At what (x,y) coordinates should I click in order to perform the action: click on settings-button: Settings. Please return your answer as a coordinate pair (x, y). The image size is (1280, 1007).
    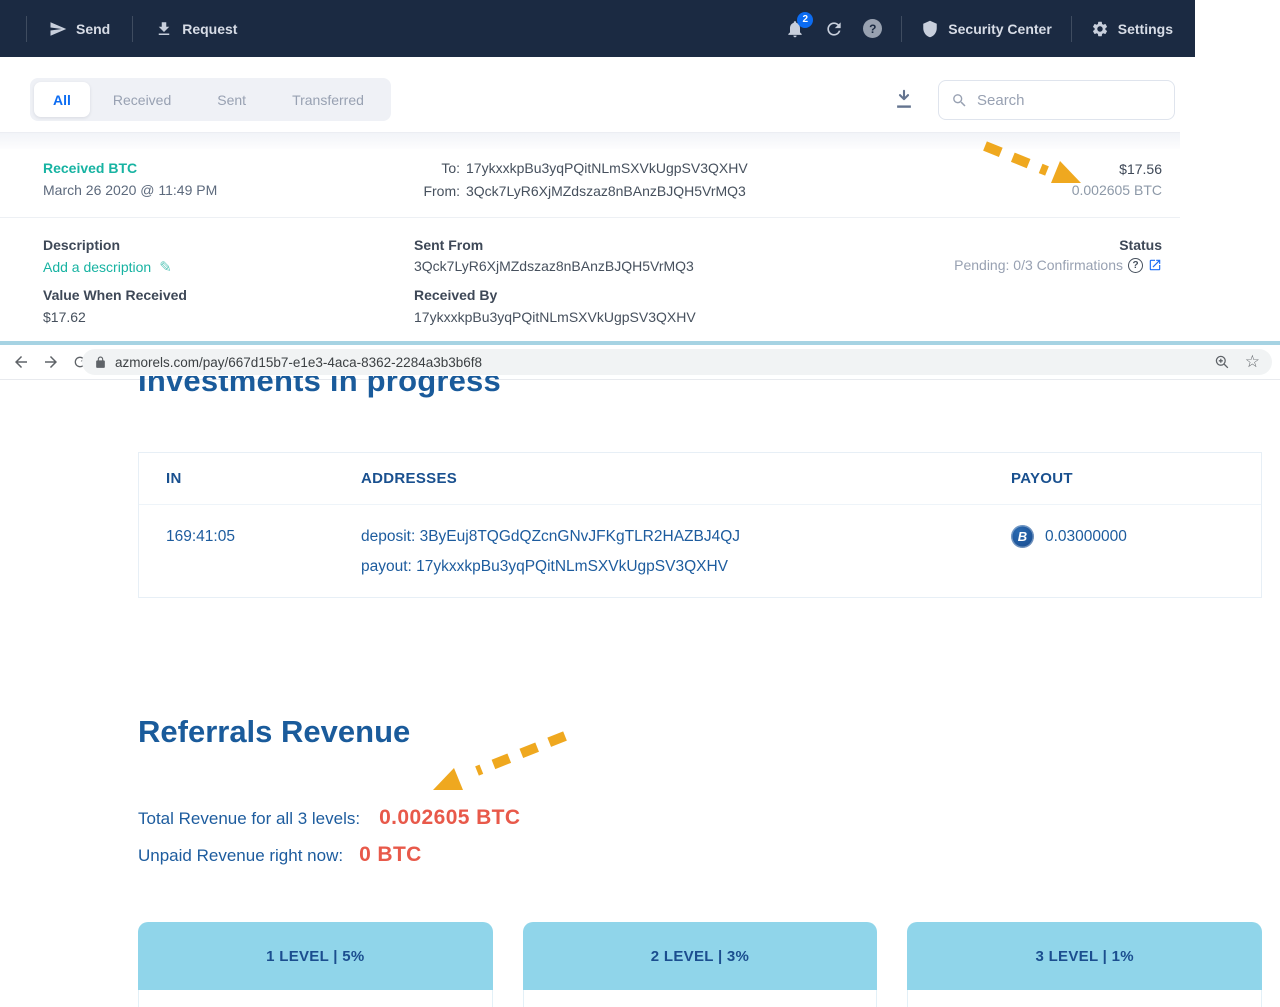
    Looking at the image, I should click on (1132, 29).